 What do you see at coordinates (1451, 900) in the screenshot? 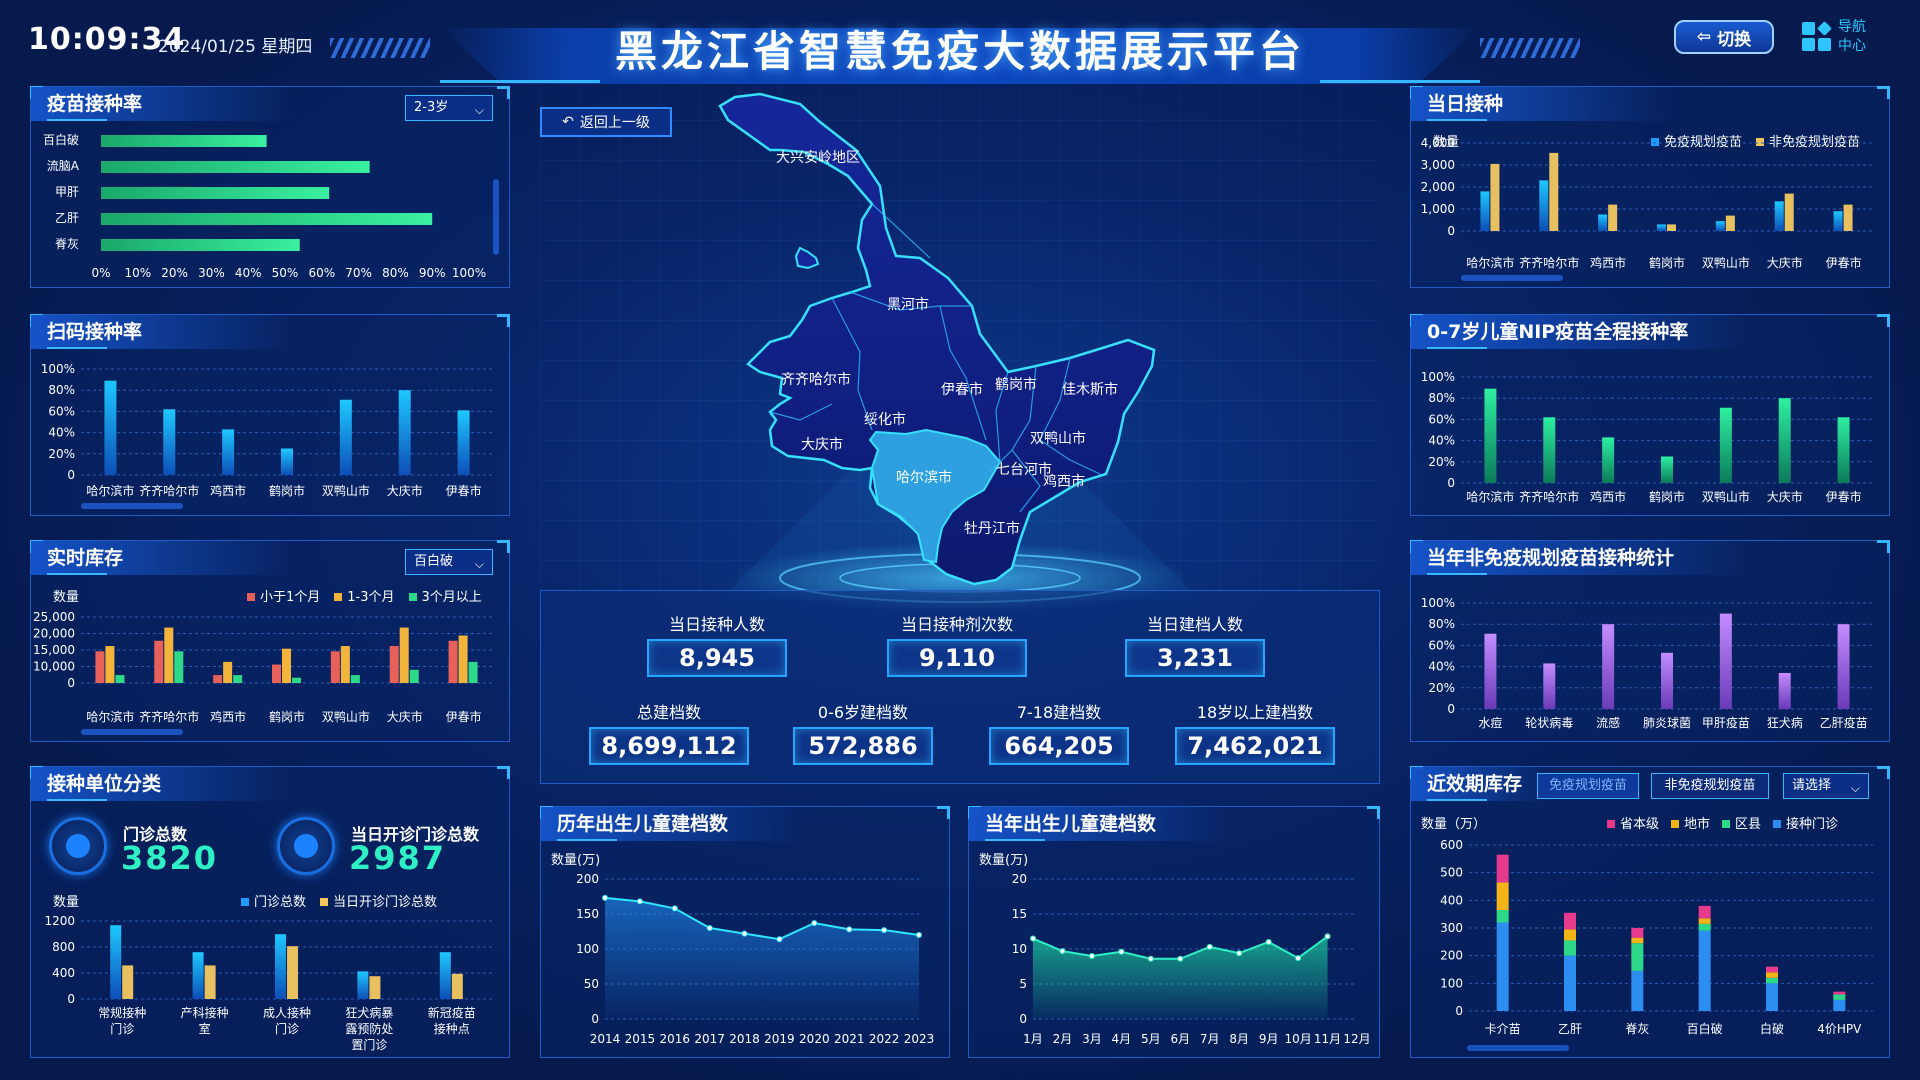
I see `y-tick-label: 400` at bounding box center [1451, 900].